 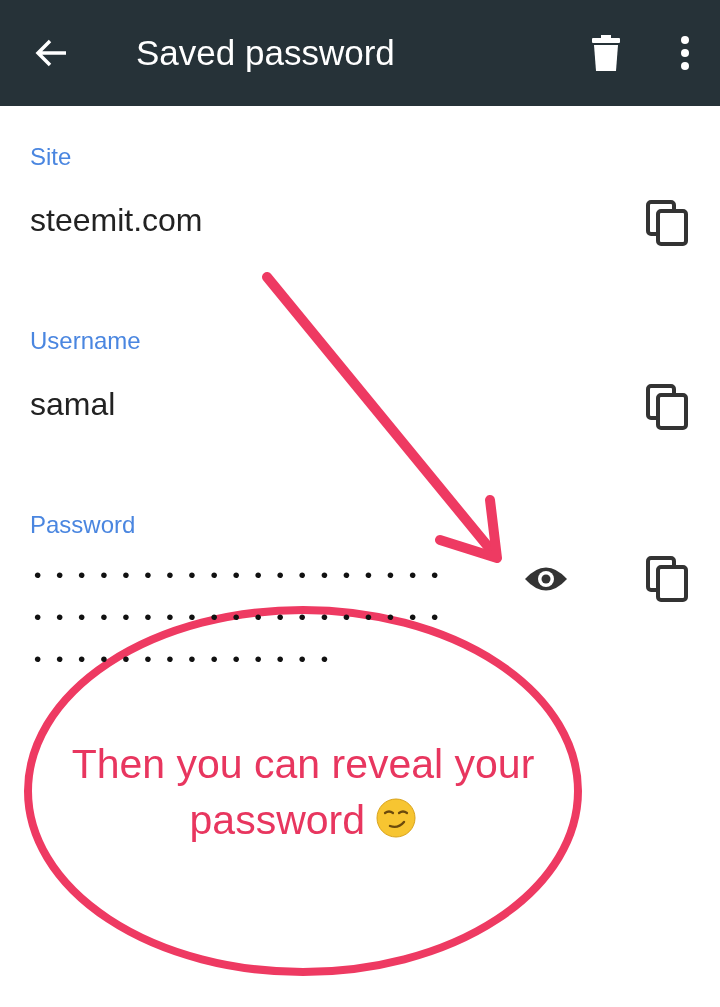 I want to click on trash-icon, so click(x=606, y=53).